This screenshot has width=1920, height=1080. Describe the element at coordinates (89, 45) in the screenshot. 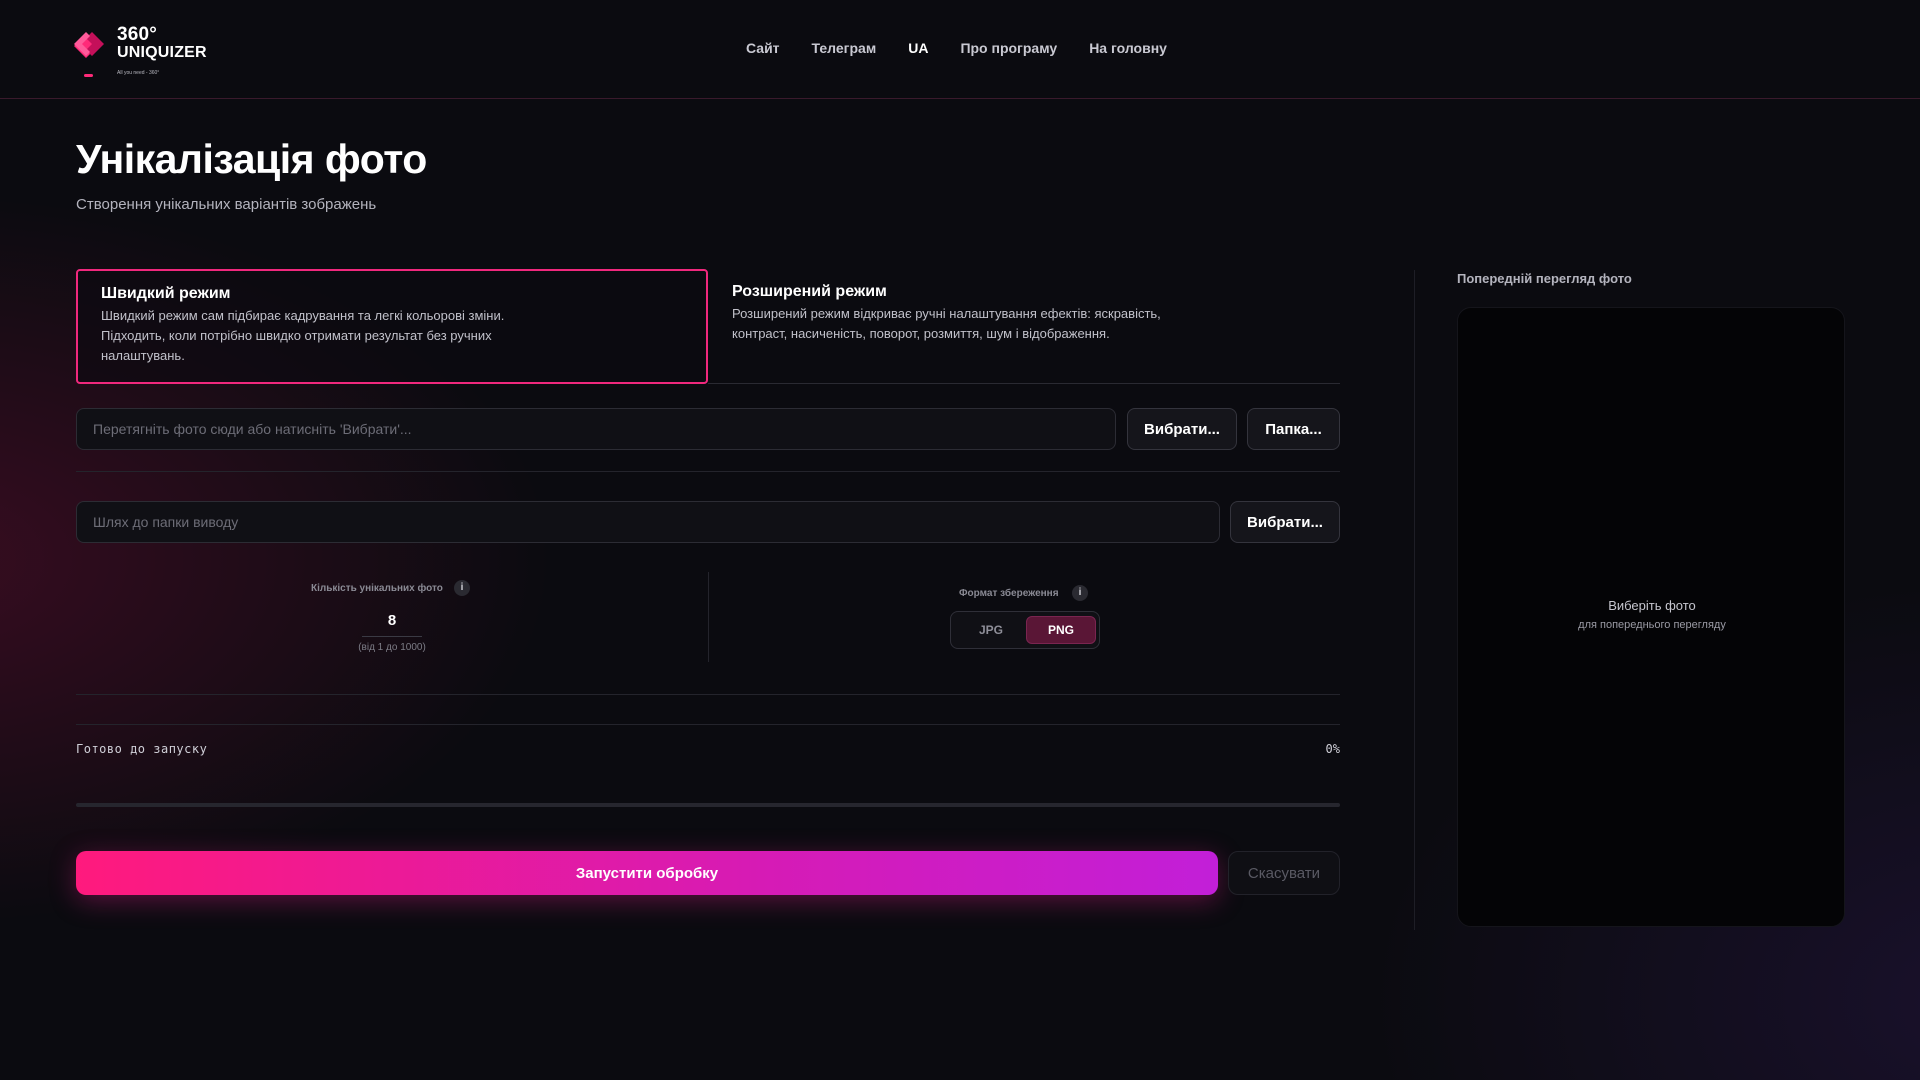

I see `logo-diamond-icon` at that location.